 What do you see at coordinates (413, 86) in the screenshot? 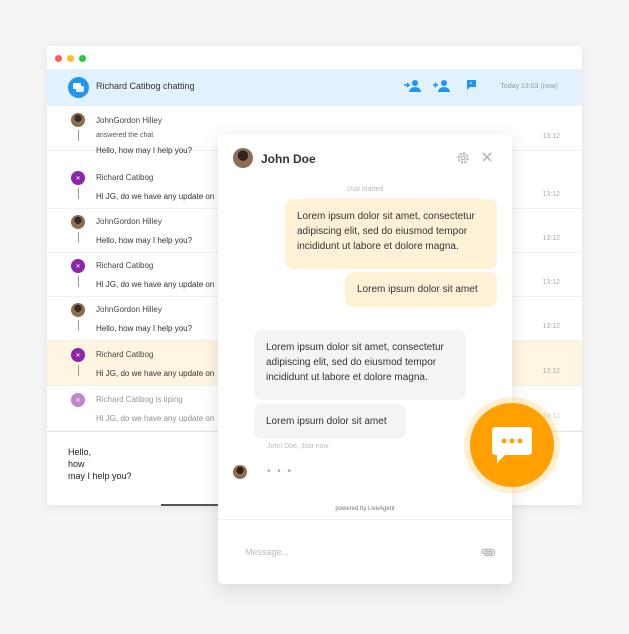
I see `transfer-chat-icon` at bounding box center [413, 86].